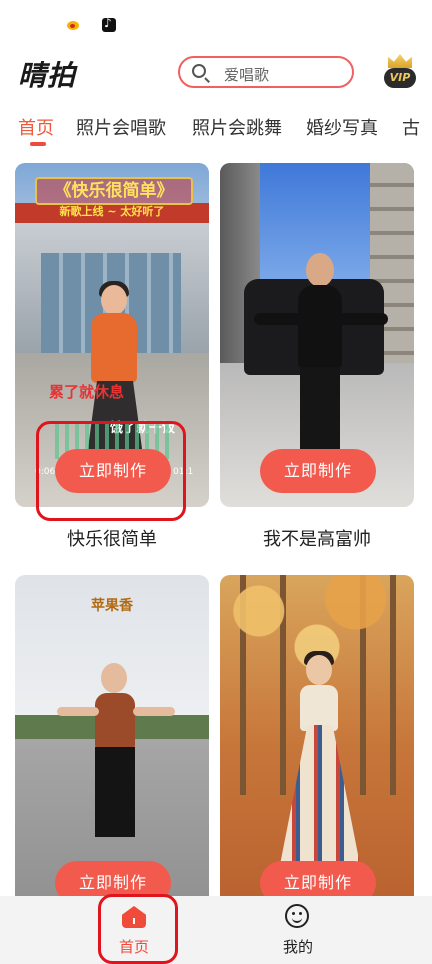  I want to click on tab-home: 首页, so click(36, 127).